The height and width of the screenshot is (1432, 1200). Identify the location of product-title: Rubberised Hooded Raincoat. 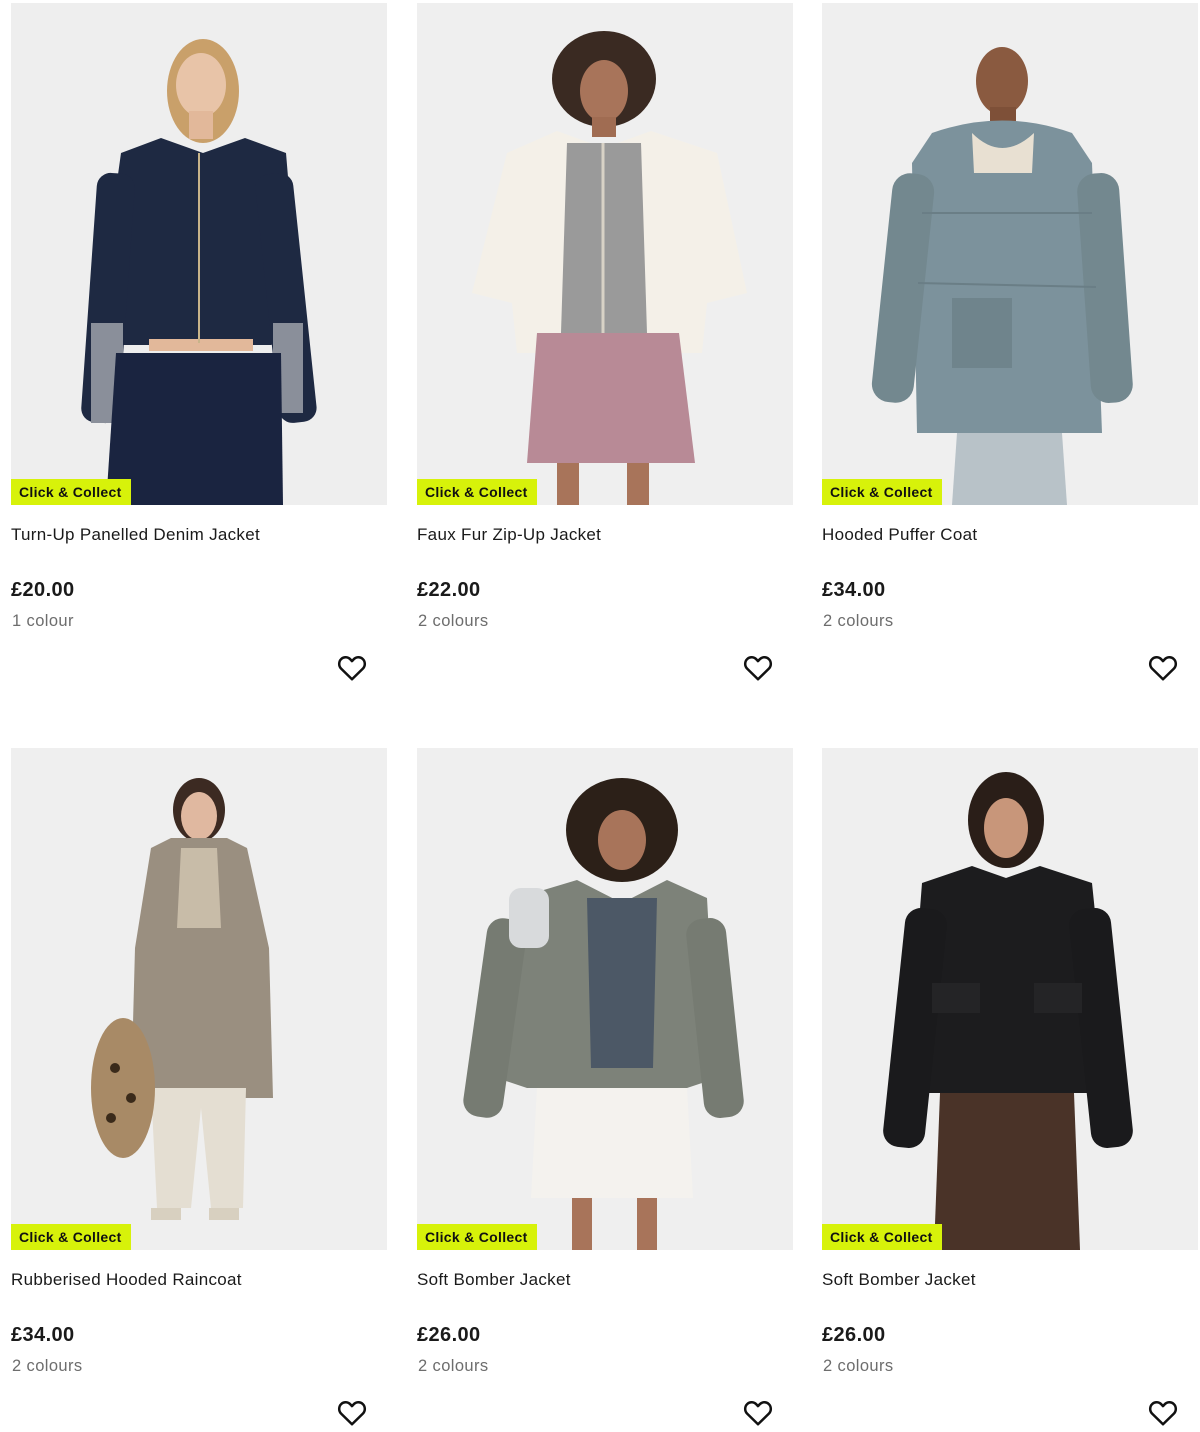
(126, 1280).